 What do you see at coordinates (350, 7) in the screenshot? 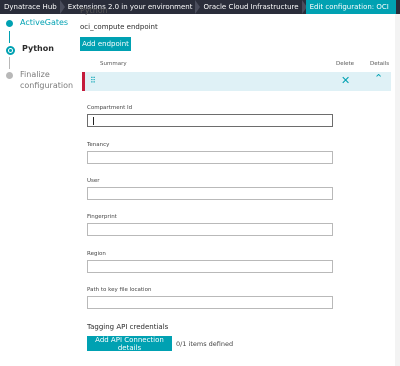
I see `breadcrumb-edit-configuration: Edit configuration: OCI` at bounding box center [350, 7].